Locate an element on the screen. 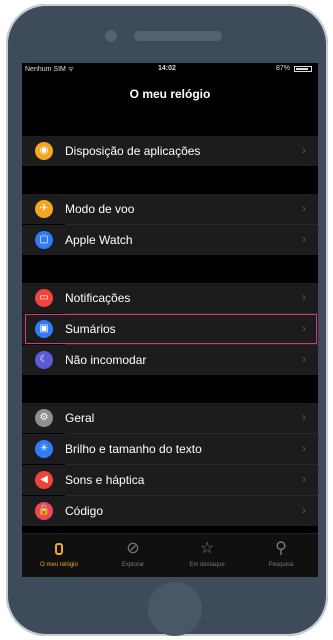 The height and width of the screenshot is (640, 333). moon-icon: ☾ is located at coordinates (44, 360).